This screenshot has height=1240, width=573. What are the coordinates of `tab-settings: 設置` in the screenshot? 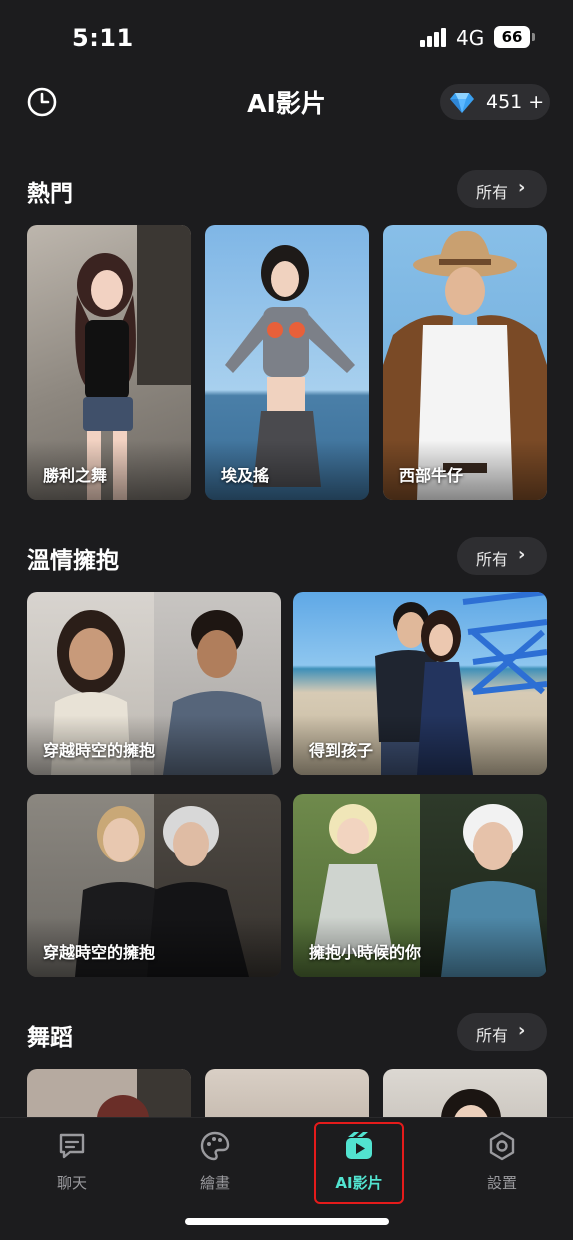 It's located at (502, 1163).